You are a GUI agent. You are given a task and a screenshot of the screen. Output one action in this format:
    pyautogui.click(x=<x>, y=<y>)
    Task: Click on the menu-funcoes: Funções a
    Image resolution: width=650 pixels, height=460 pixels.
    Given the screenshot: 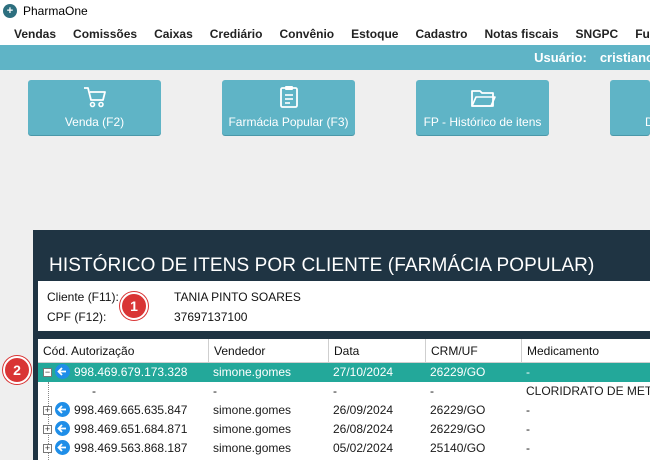 What is the action you would take?
    pyautogui.click(x=638, y=34)
    